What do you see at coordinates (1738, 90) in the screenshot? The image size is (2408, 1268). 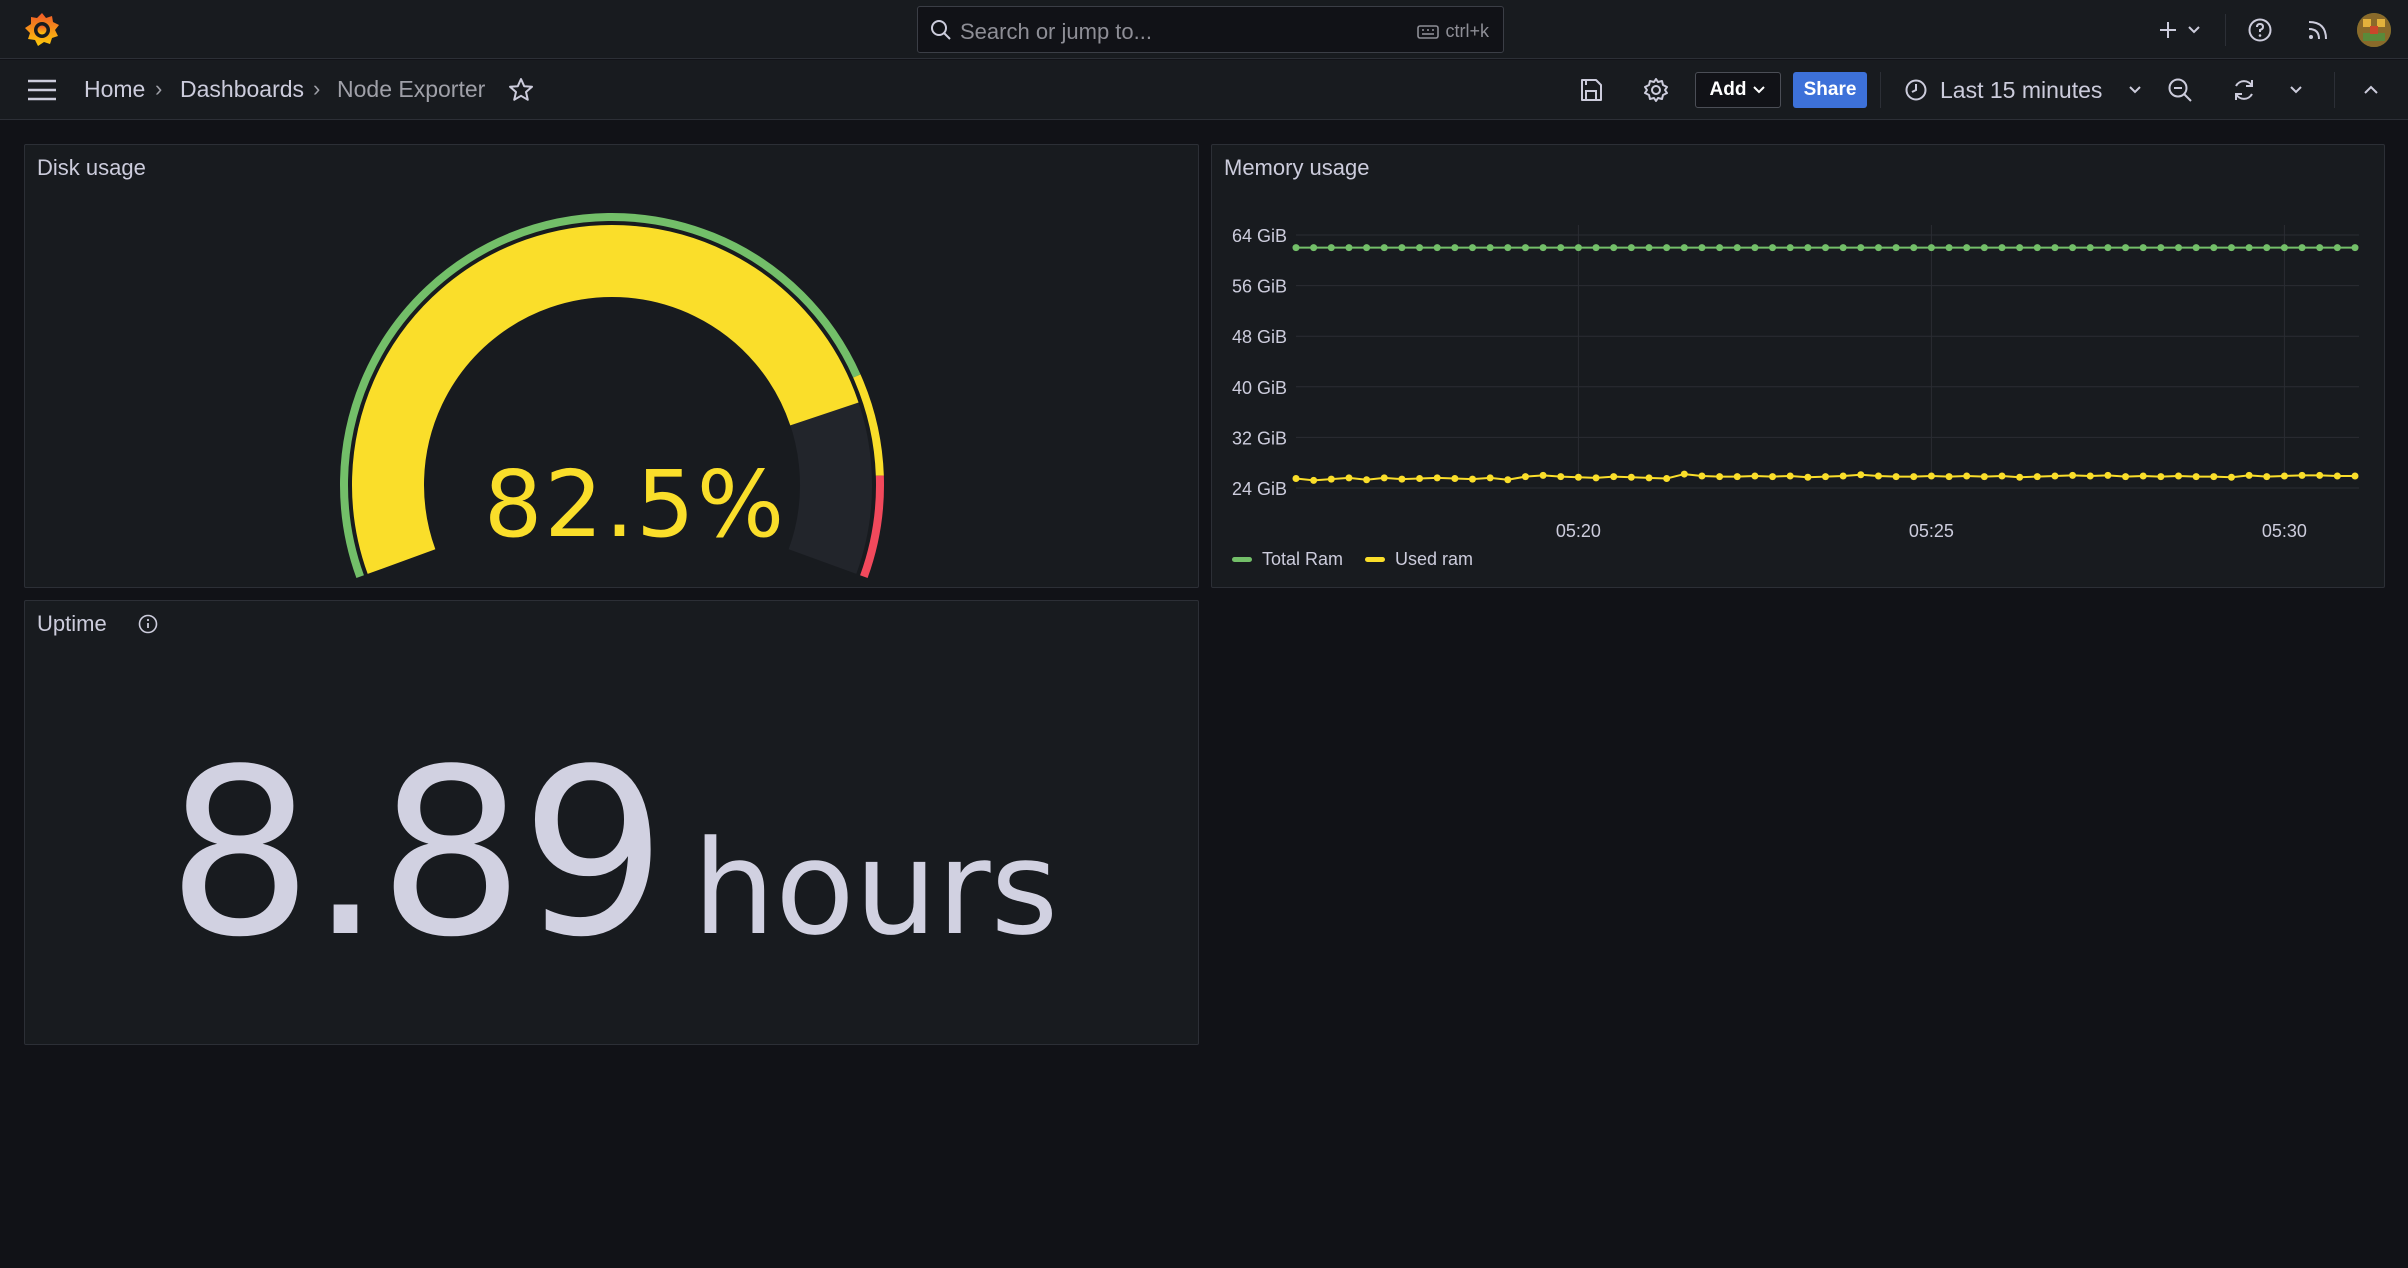 I see `add-button: Add` at bounding box center [1738, 90].